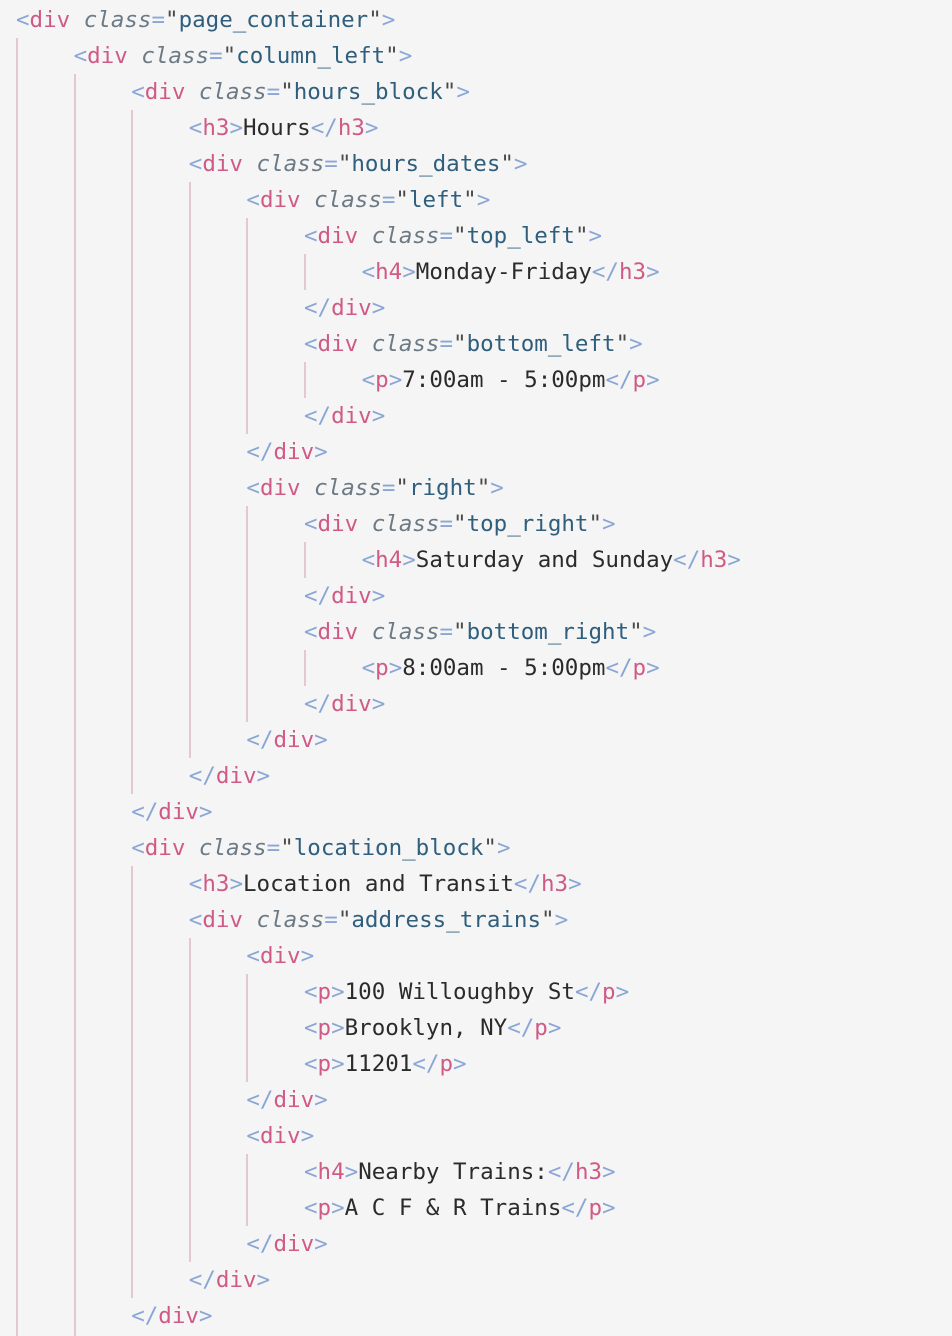 This screenshot has width=952, height=1336. What do you see at coordinates (432, 1028) in the screenshot?
I see `code-line: < p > Brooklyn, NY </p >` at bounding box center [432, 1028].